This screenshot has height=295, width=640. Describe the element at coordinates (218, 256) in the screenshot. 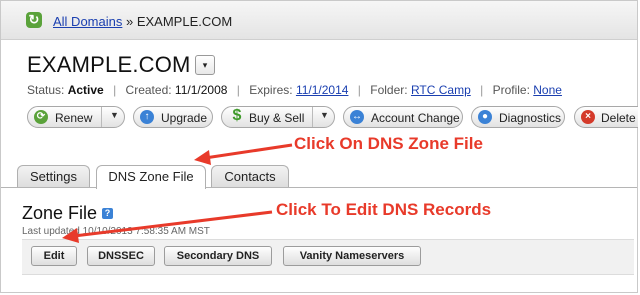

I see `secondary-dns-button: Secondary DNS` at that location.